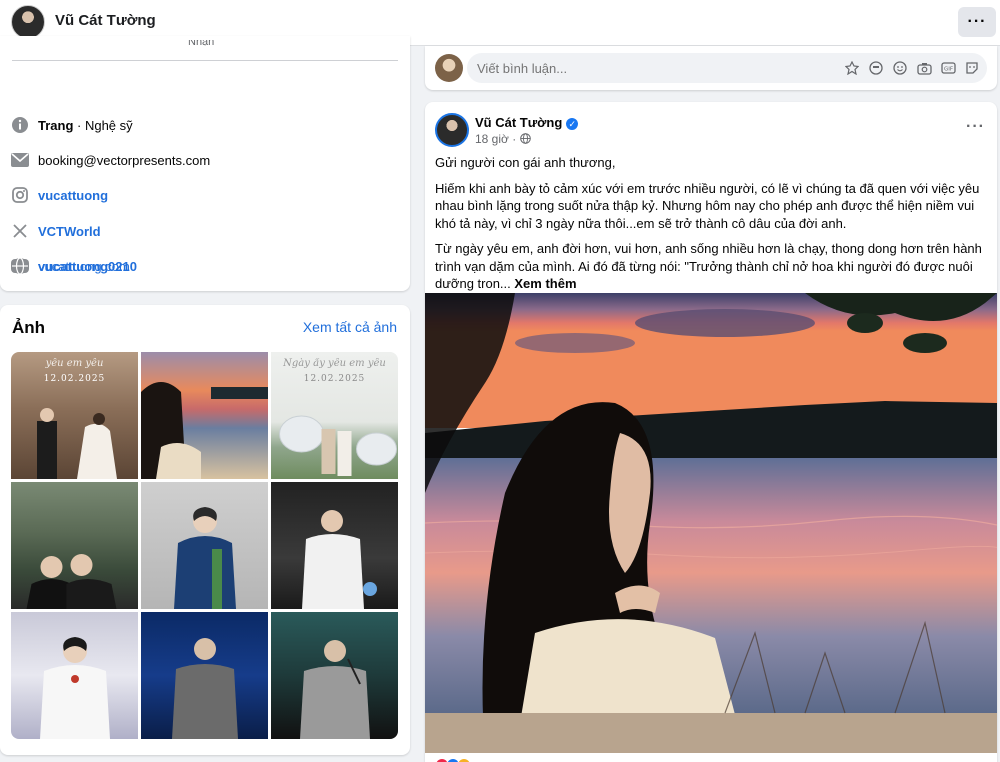  Describe the element at coordinates (924, 68) in the screenshot. I see `camera-icon` at that location.